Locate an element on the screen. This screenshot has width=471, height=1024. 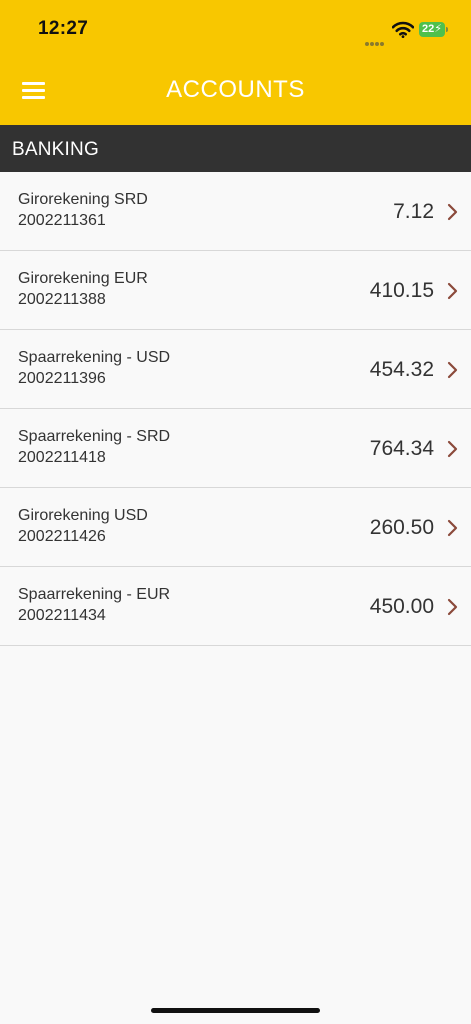
account-row: Girorekening EUR 2002211388 410.15 is located at coordinates (235, 290).